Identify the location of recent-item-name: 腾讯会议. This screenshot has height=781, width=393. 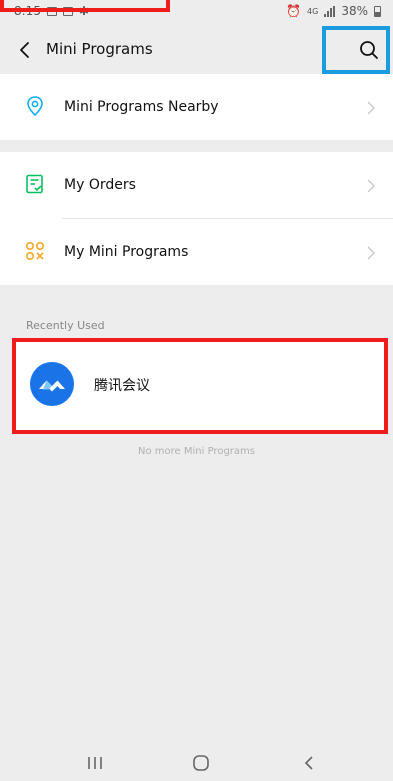
(122, 386).